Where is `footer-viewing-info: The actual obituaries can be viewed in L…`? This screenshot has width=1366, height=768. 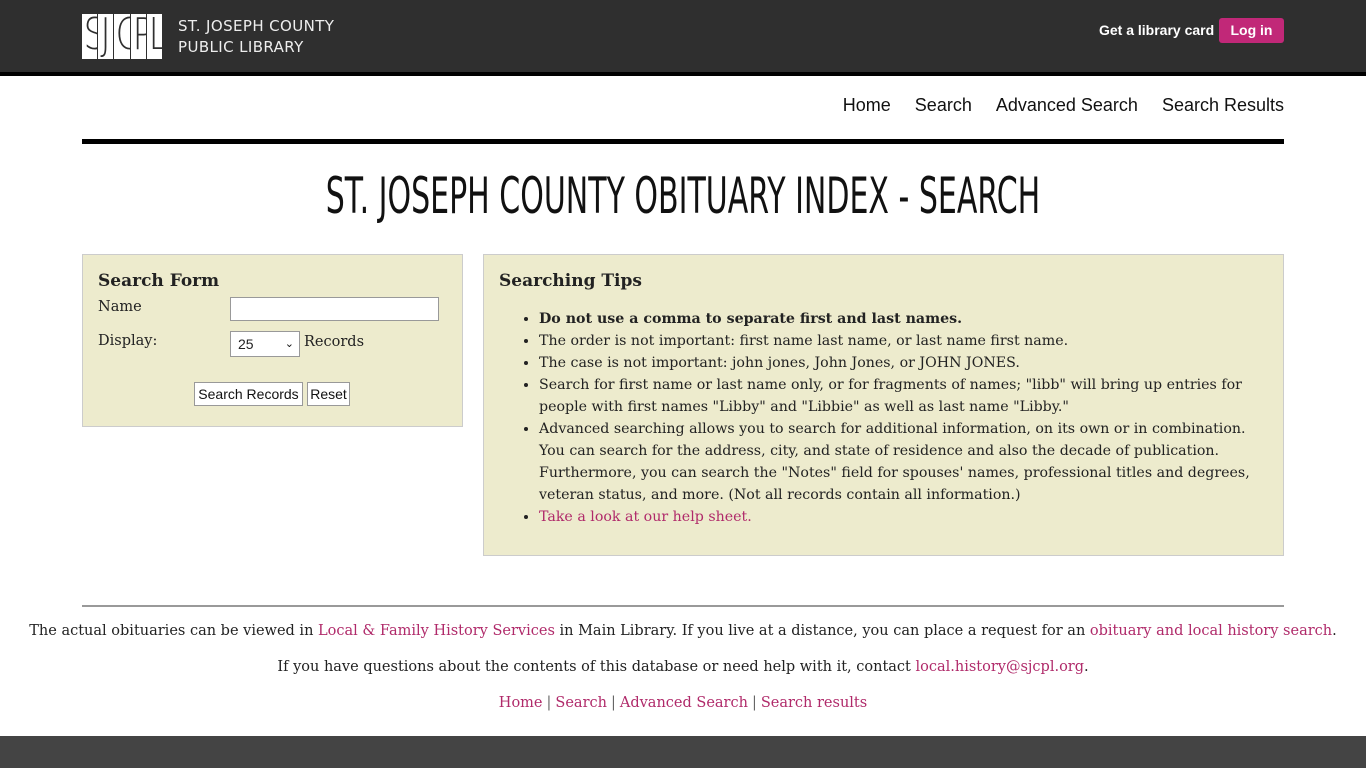
footer-viewing-info: The actual obituaries can be viewed in L… is located at coordinates (683, 631).